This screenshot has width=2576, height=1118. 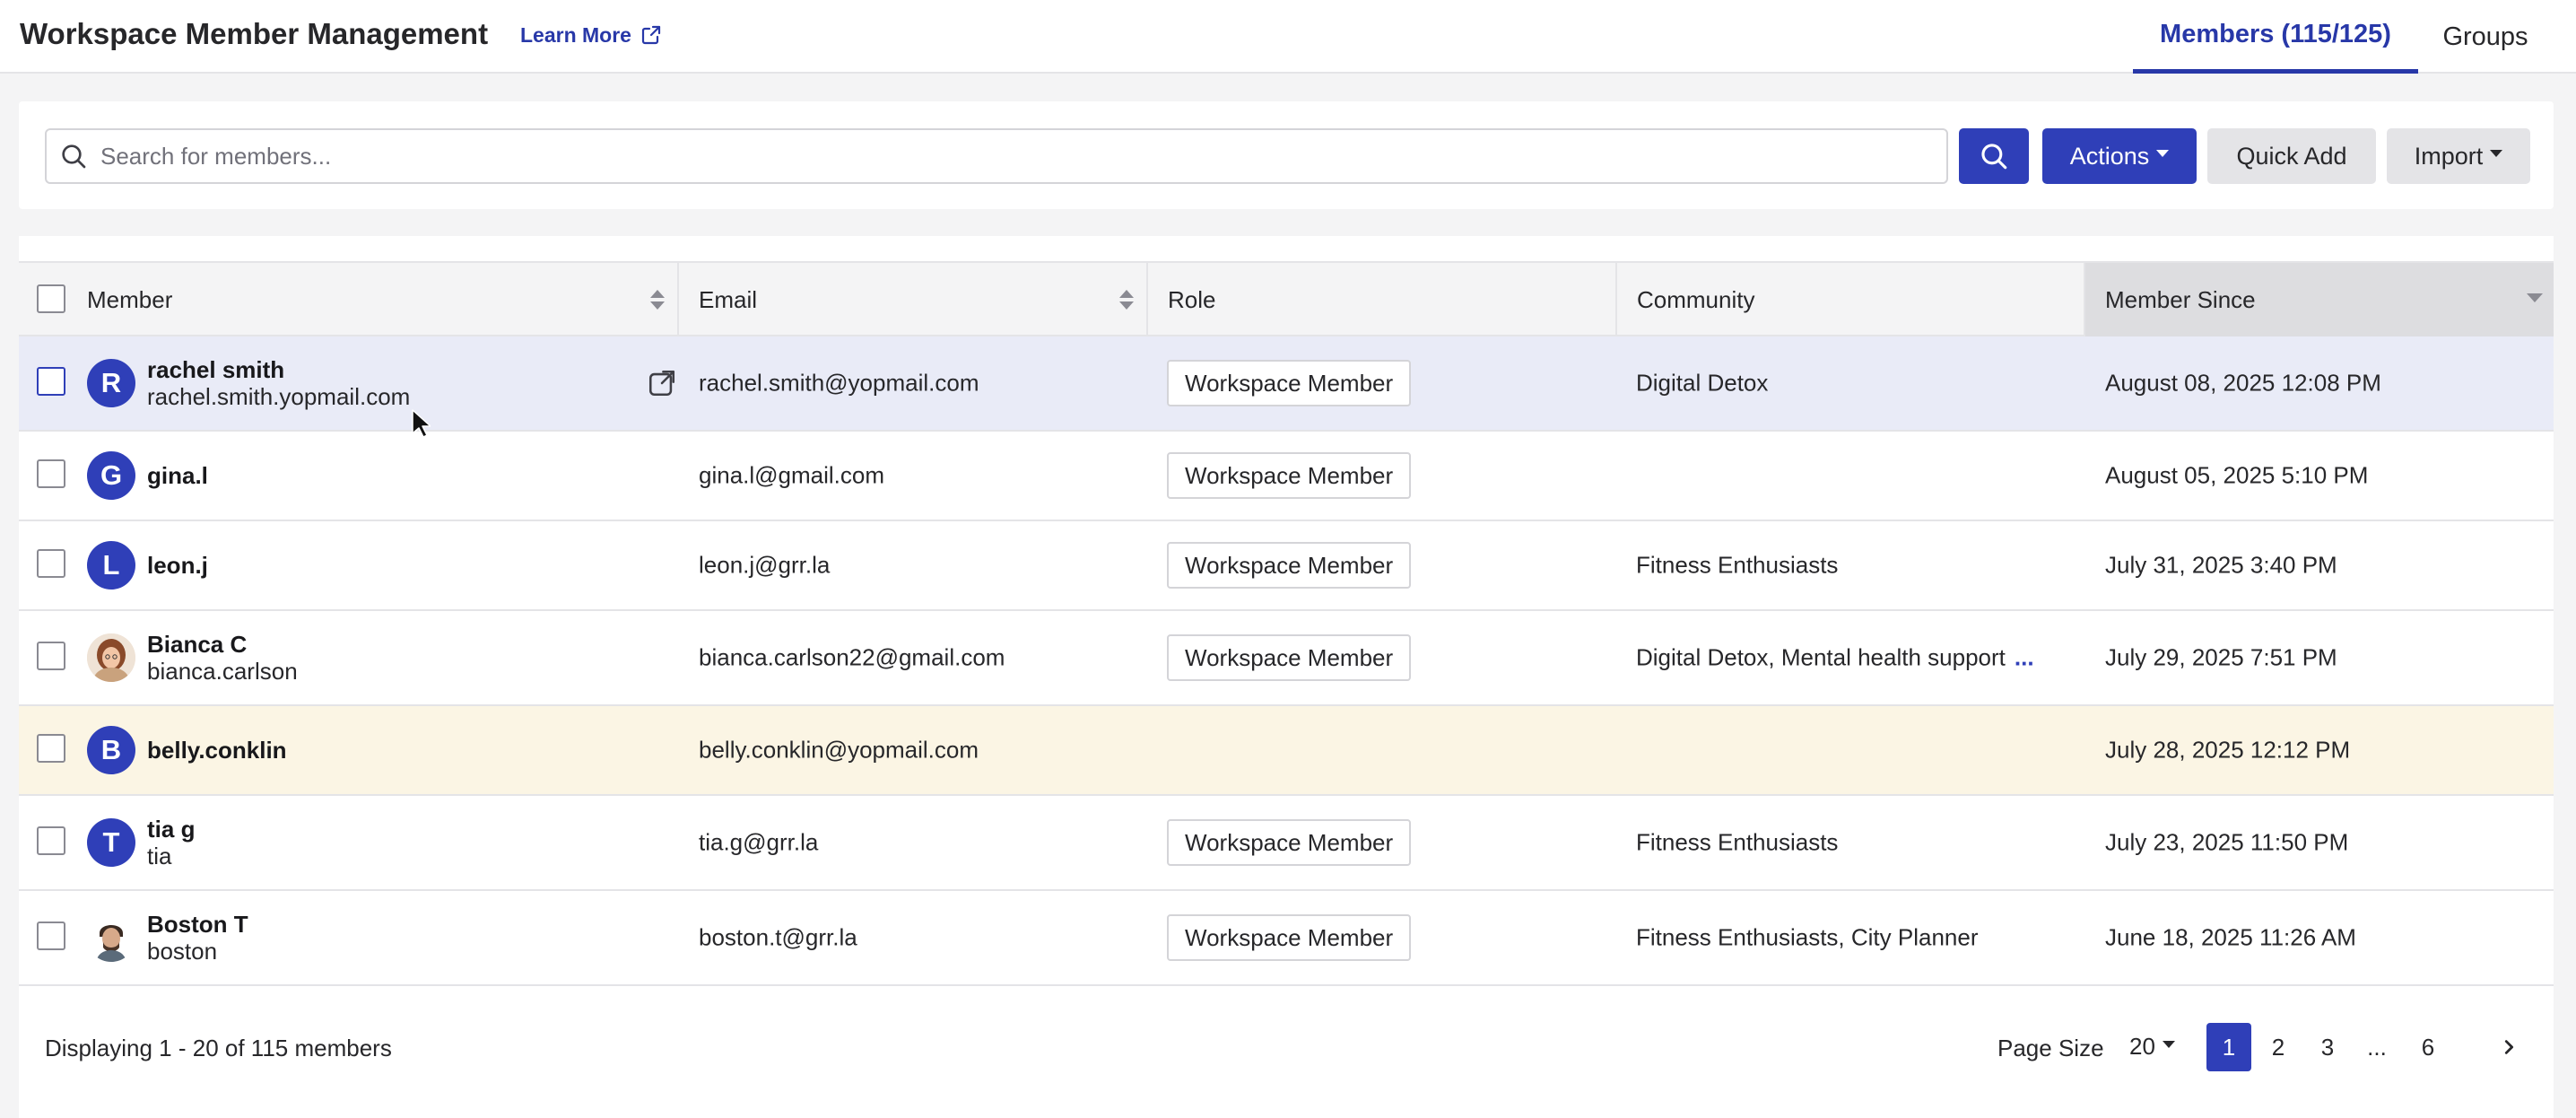 I want to click on member-name: Bianca C, so click(x=222, y=644).